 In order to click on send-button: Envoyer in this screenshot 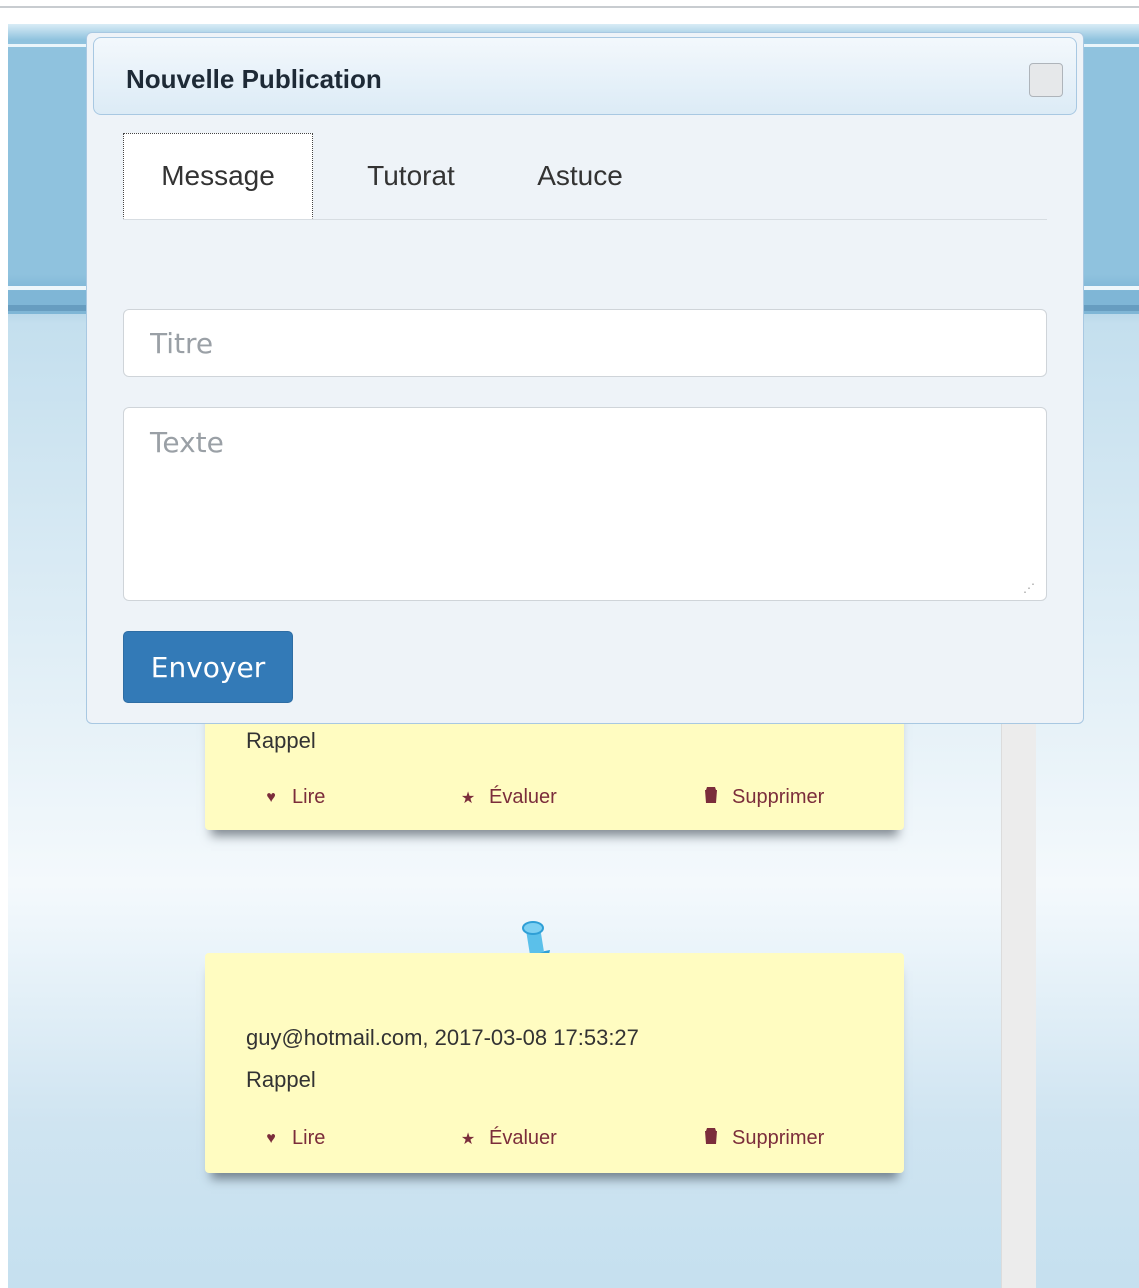, I will do `click(208, 667)`.